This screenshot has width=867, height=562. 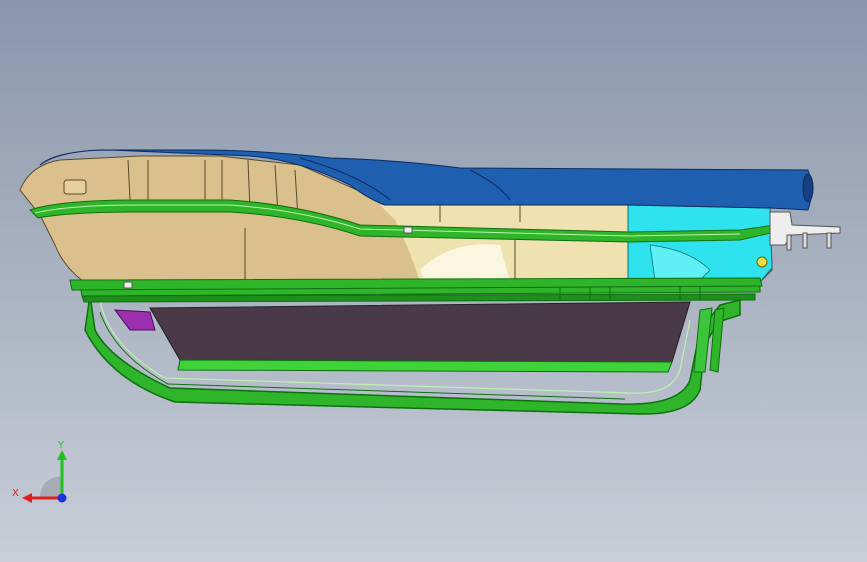 What do you see at coordinates (420, 332) in the screenshot?
I see `dark-panel` at bounding box center [420, 332].